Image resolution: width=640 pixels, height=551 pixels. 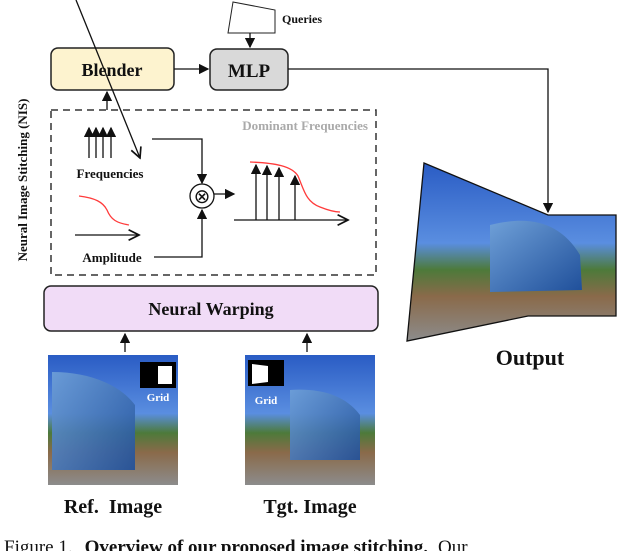 What do you see at coordinates (511, 252) in the screenshot?
I see `output-image` at bounding box center [511, 252].